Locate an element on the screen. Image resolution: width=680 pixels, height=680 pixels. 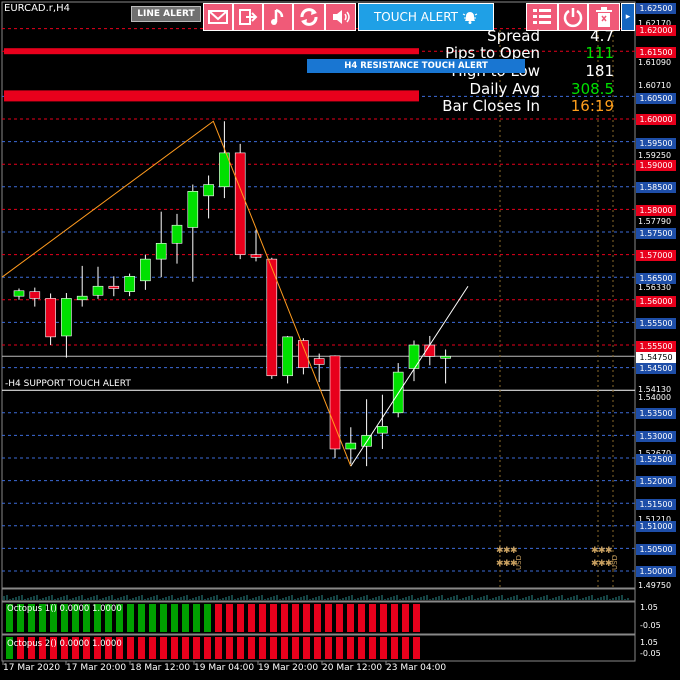
power-button is located at coordinates (573, 17).